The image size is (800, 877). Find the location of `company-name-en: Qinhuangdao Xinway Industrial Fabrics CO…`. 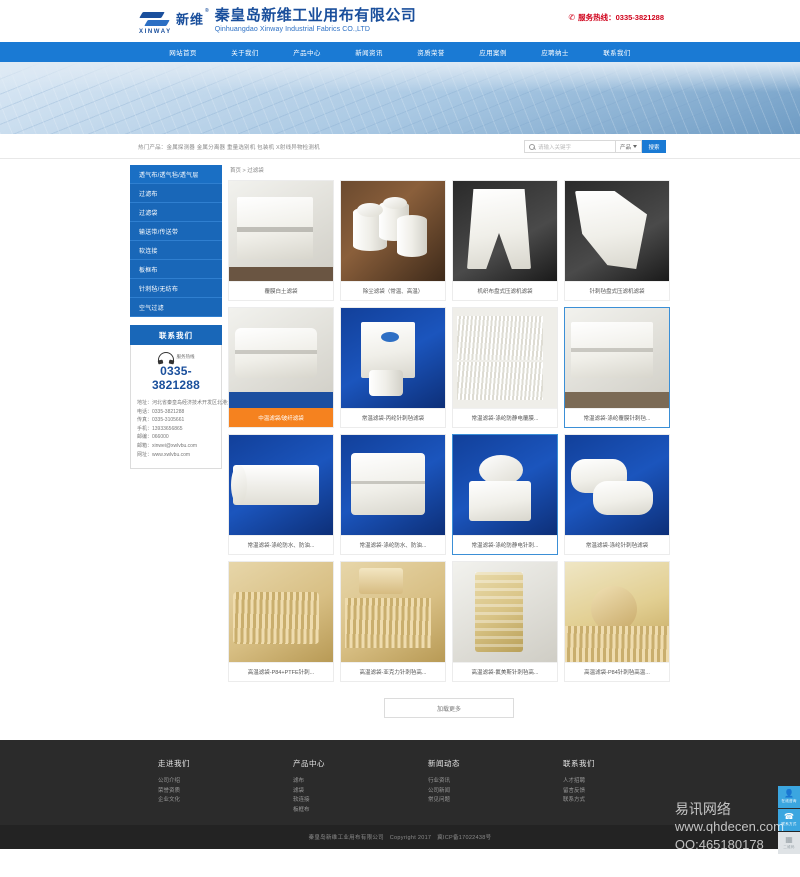

company-name-en: Qinhuangdao Xinway Industrial Fabrics CO… is located at coordinates (292, 29).